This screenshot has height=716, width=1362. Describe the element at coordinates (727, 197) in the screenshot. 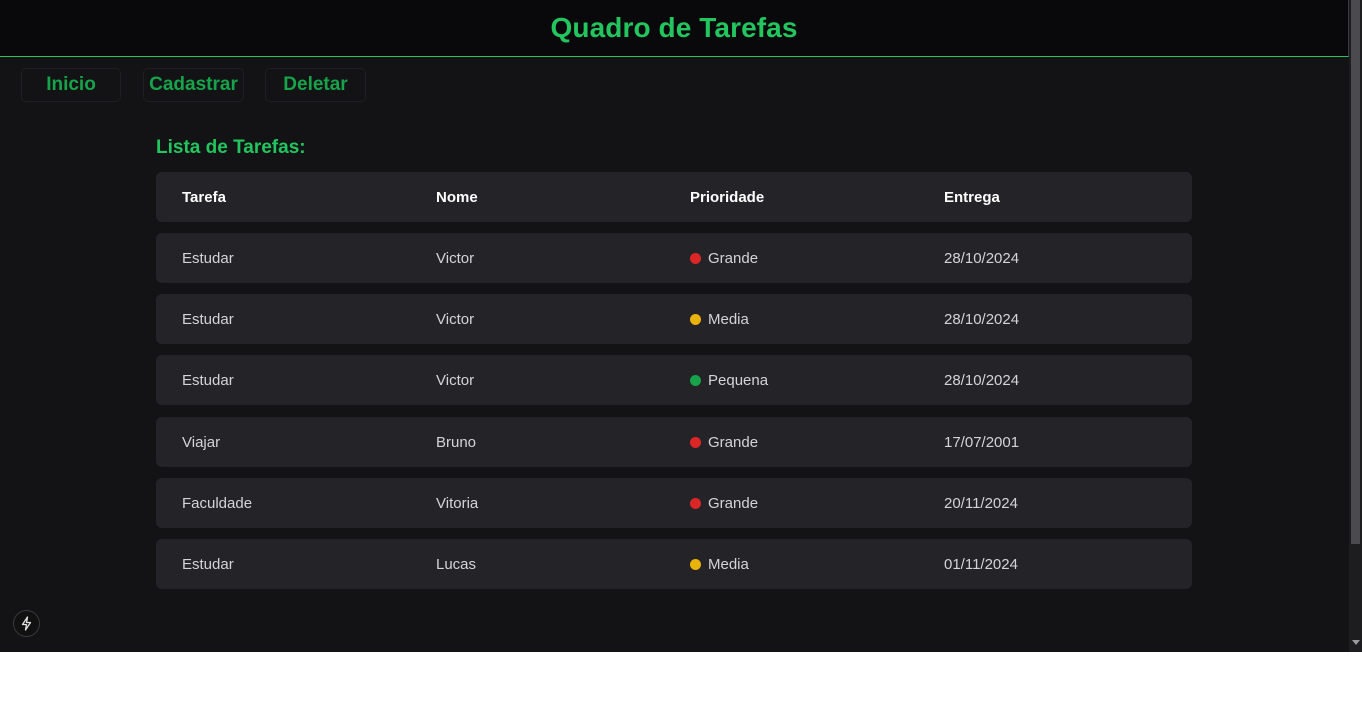

I see `column-header-prioridade: Prioridade` at that location.